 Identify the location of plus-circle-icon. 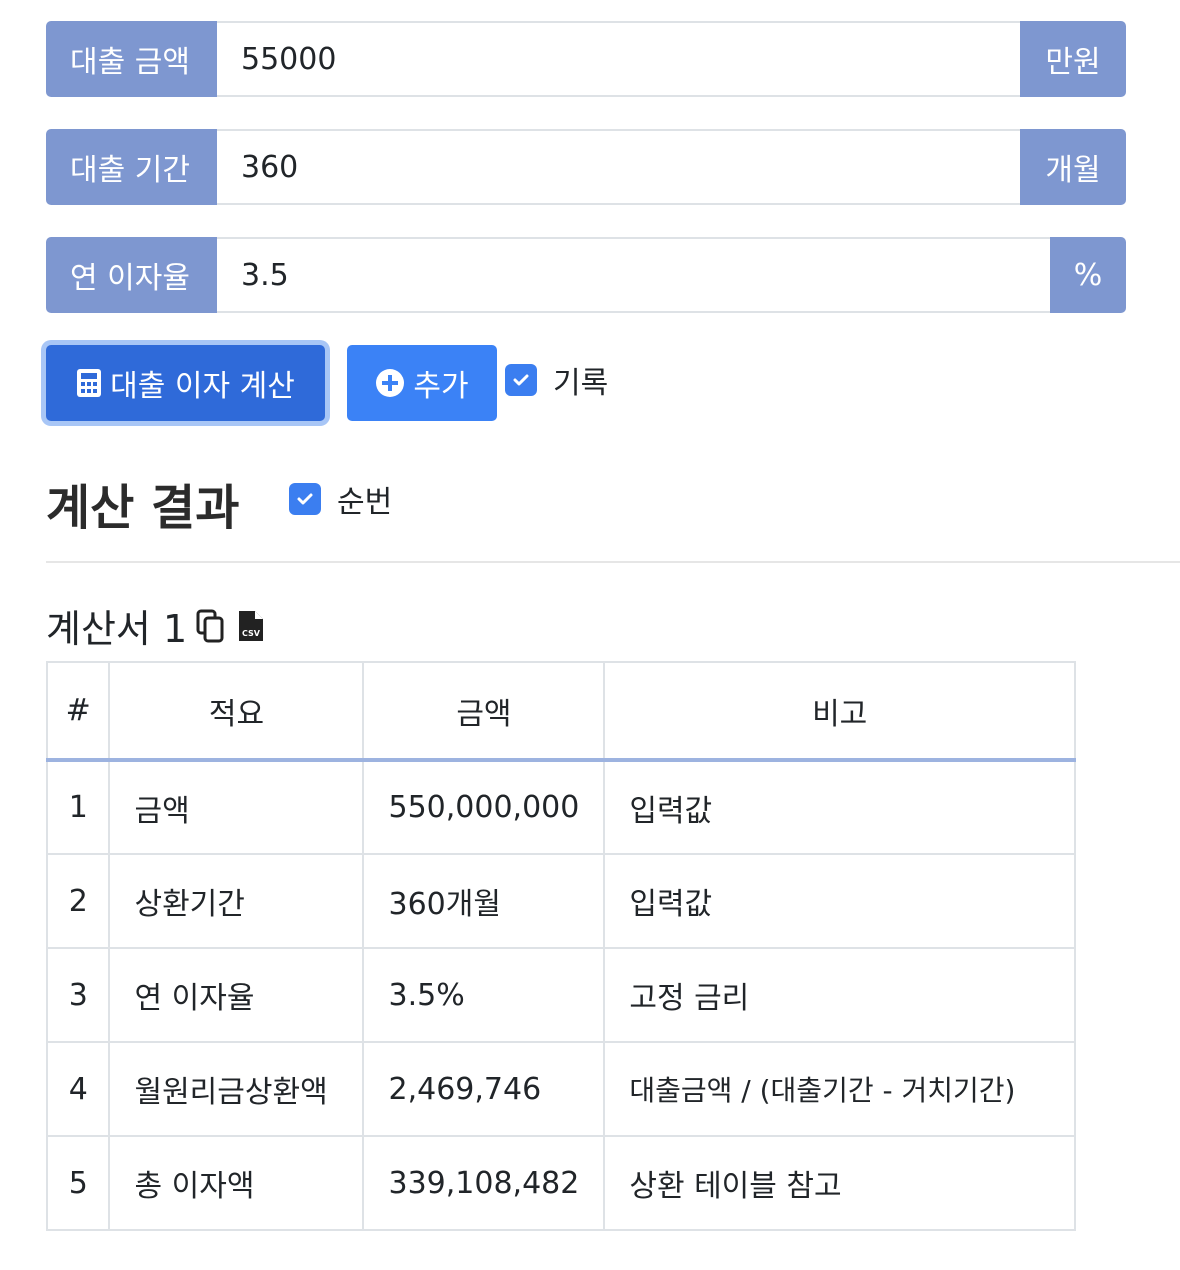
(390, 383).